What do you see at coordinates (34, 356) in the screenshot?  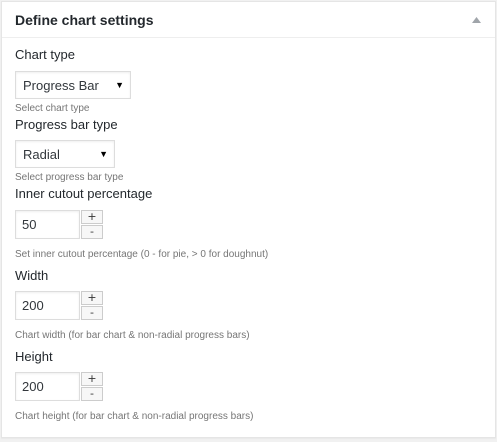 I see `height-label: Height` at bounding box center [34, 356].